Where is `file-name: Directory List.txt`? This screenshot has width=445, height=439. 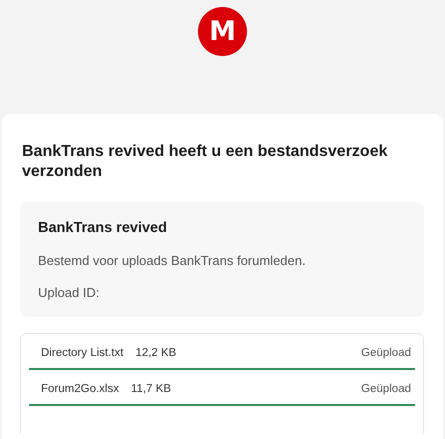 file-name: Directory List.txt is located at coordinates (82, 353).